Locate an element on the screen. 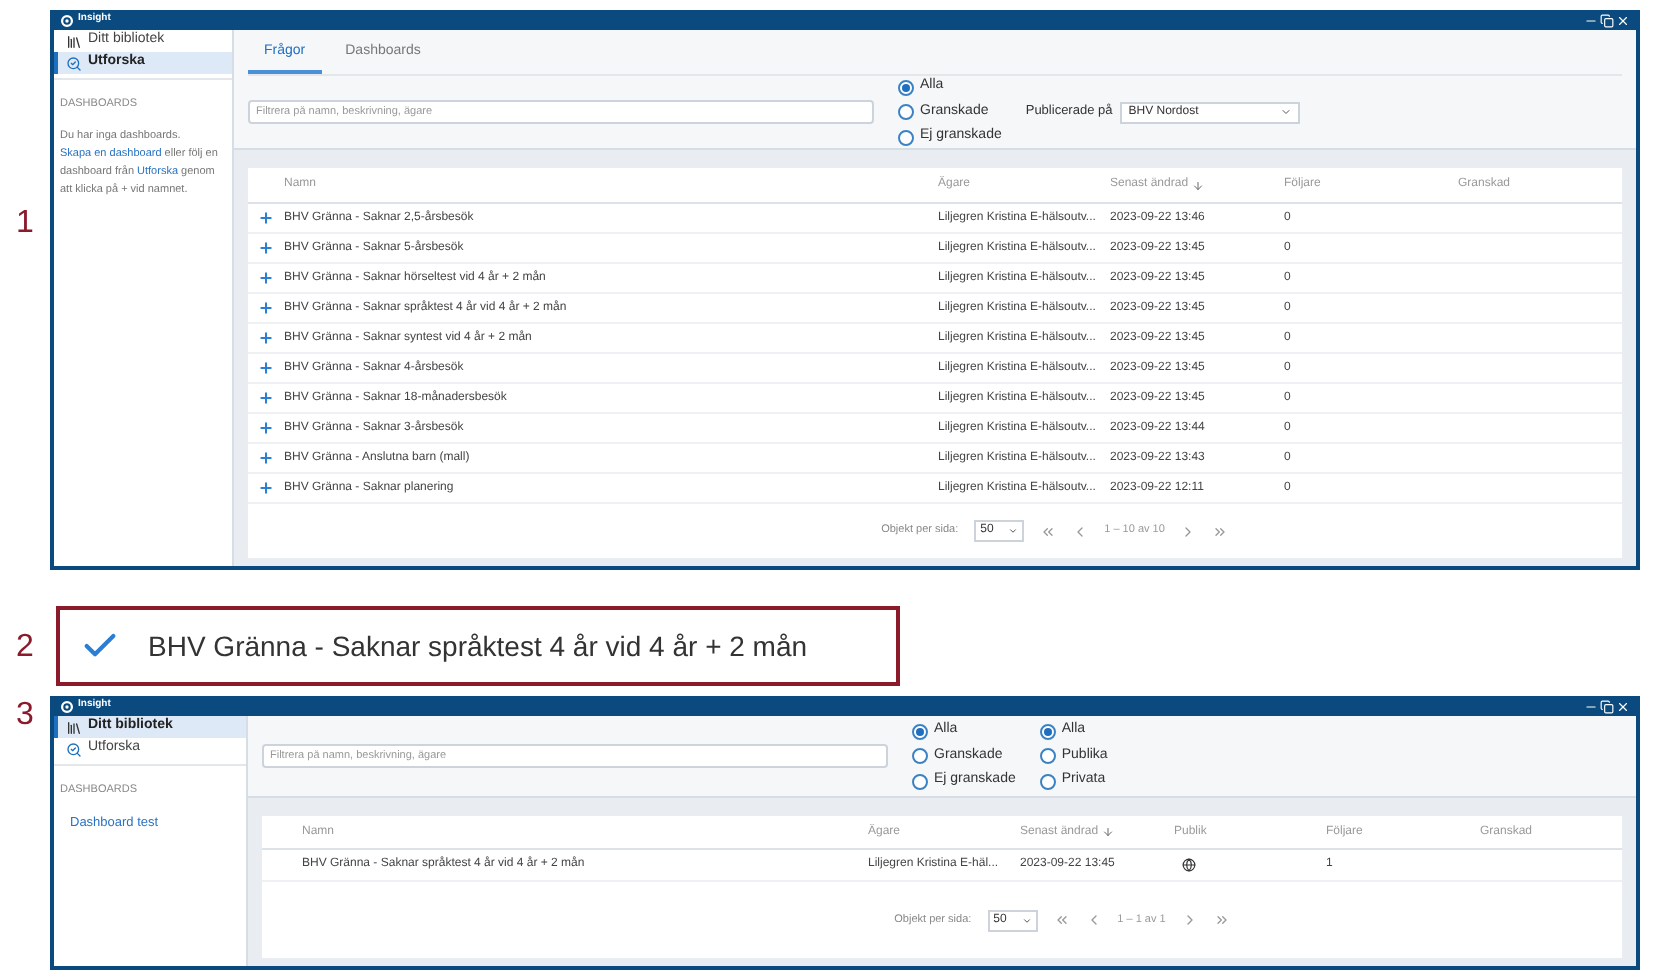 The height and width of the screenshot is (978, 1654). step-number: 1 is located at coordinates (25, 224).